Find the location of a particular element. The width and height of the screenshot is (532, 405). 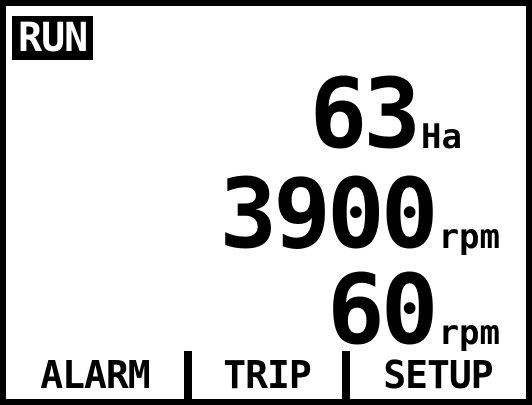

reading-3-unit: rpm is located at coordinates (469, 333).